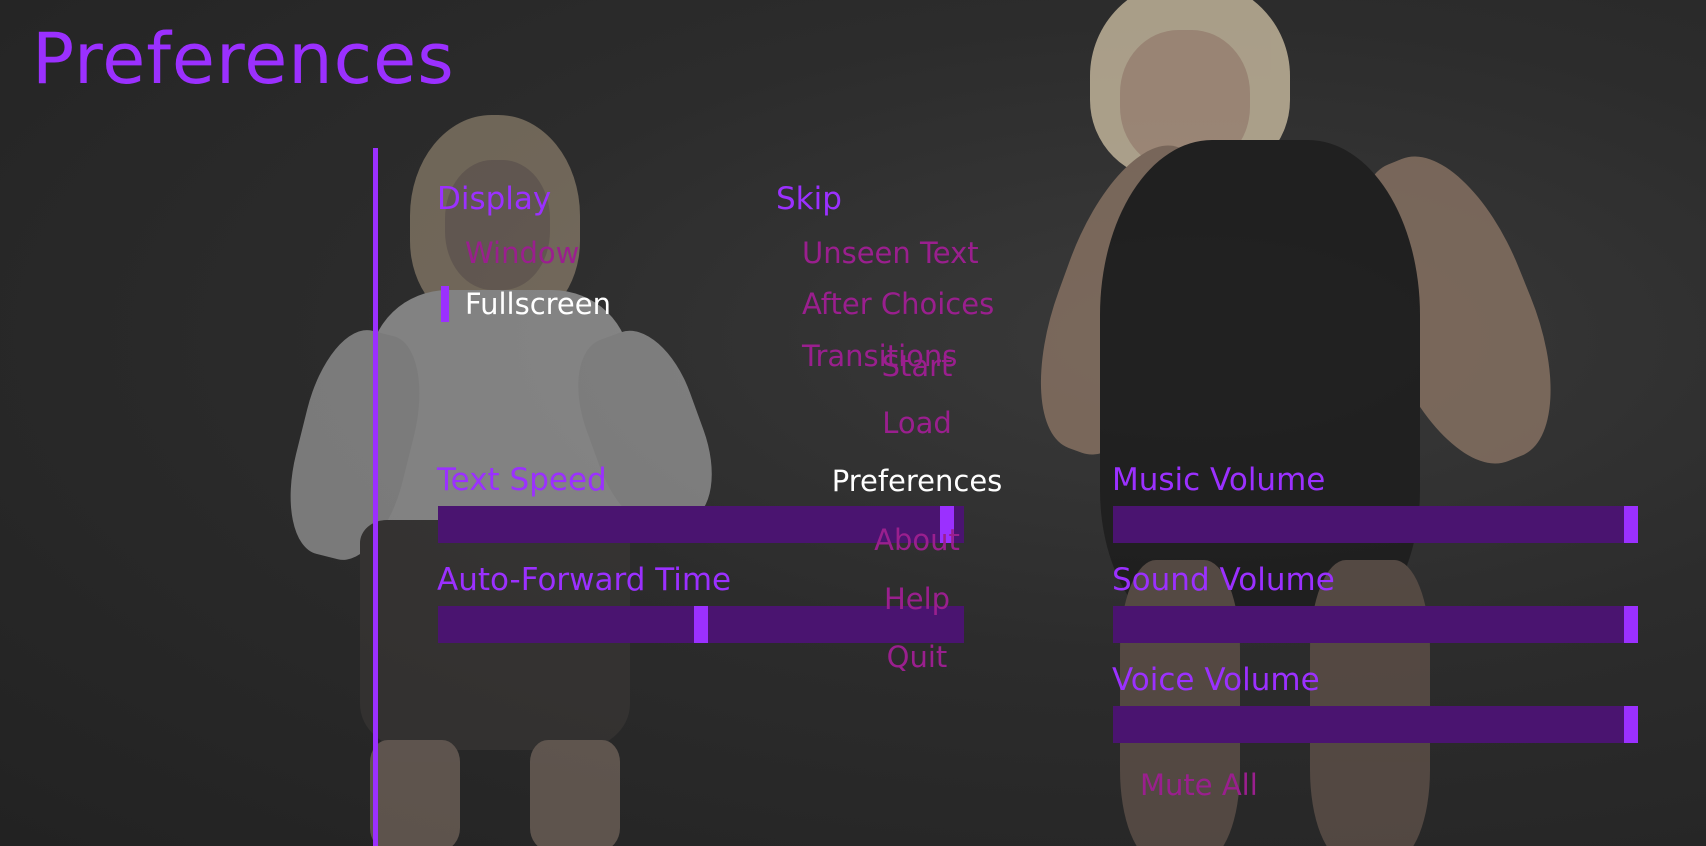 The height and width of the screenshot is (846, 1706). I want to click on nav-start: Start, so click(917, 366).